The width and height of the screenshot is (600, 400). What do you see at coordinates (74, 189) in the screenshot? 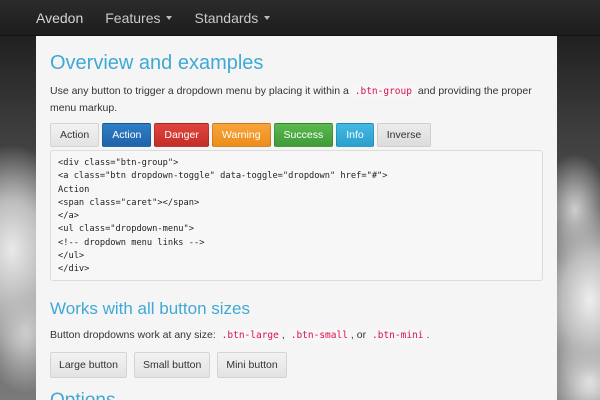
I see `code-line: Action` at bounding box center [74, 189].